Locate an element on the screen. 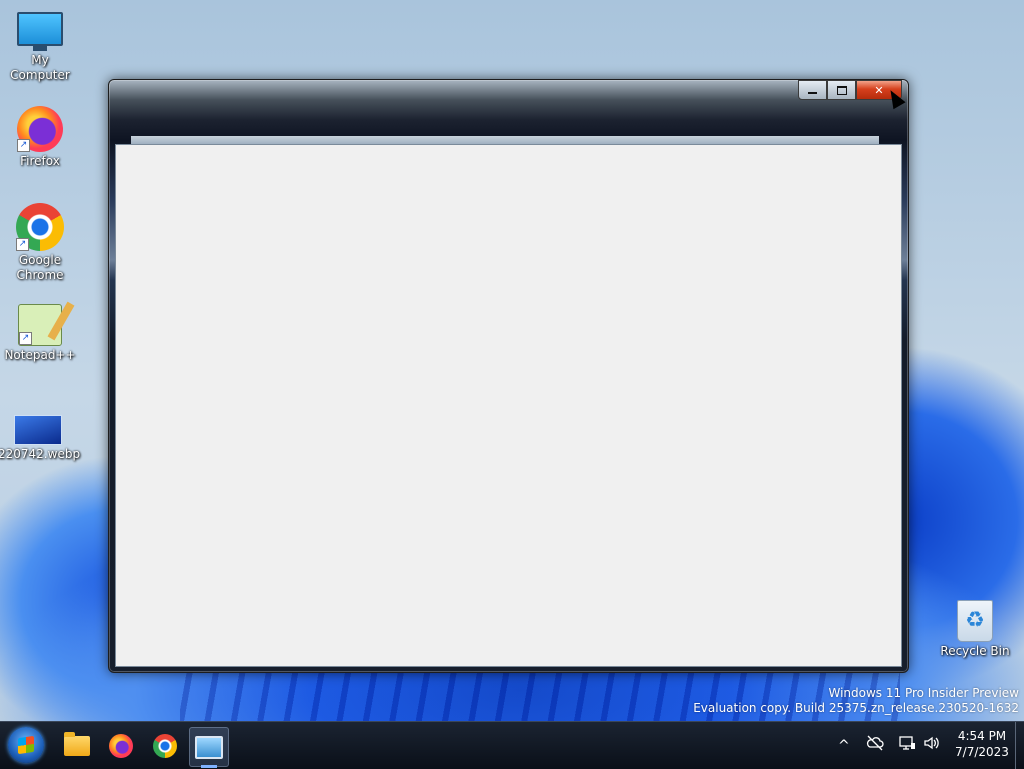 Image resolution: width=1024 pixels, height=769 pixels. tray-overflow-chevron: ^ is located at coordinates (844, 746).